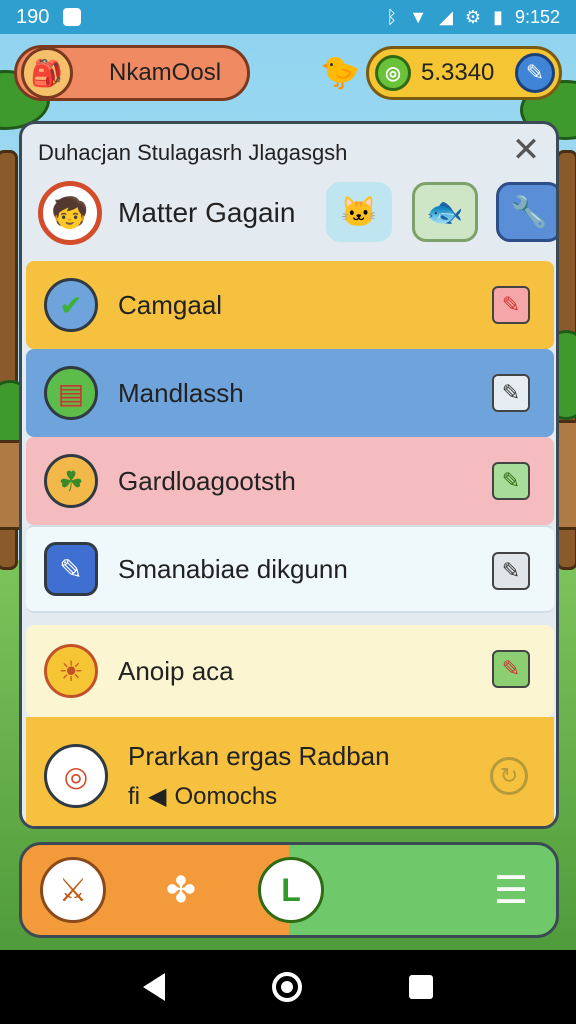 The height and width of the screenshot is (1024, 576). What do you see at coordinates (207, 212) in the screenshot?
I see `header-name: Matter Gagain` at bounding box center [207, 212].